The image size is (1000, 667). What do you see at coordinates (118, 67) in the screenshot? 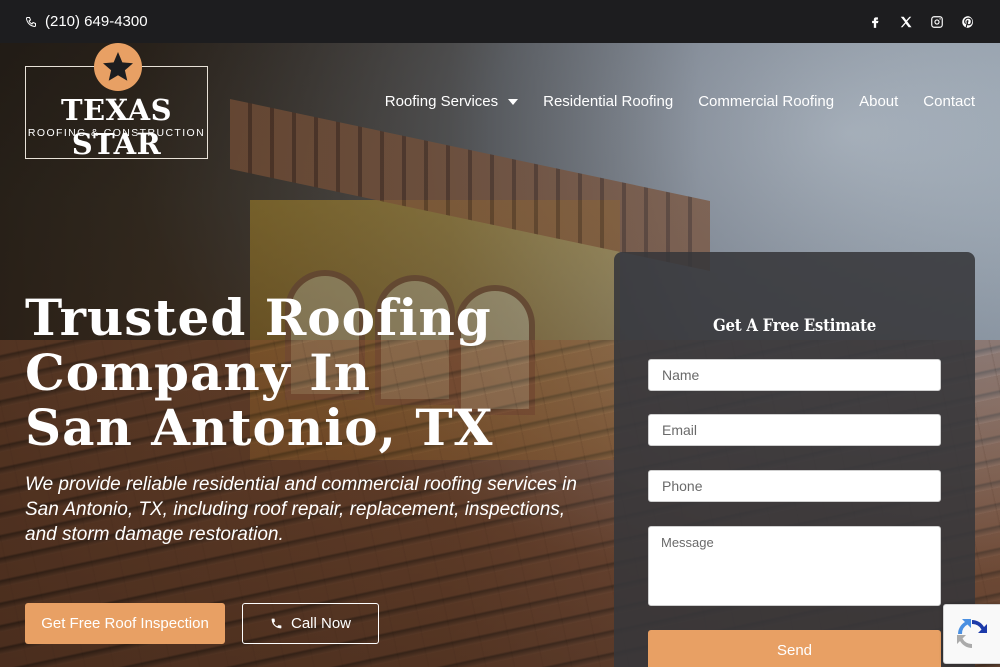
I see `star-icon` at bounding box center [118, 67].